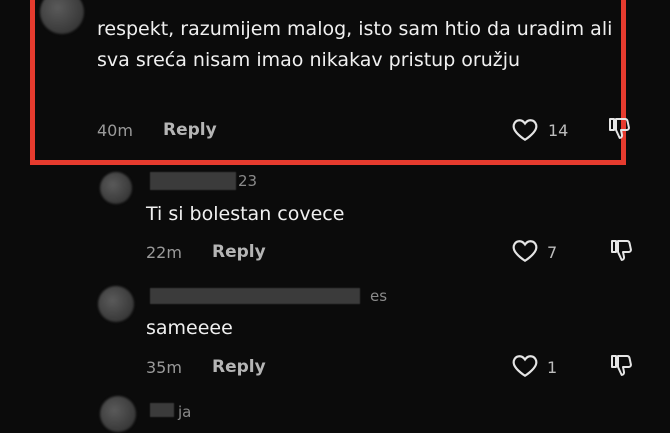 The image size is (670, 433). I want to click on username: 23, so click(248, 181).